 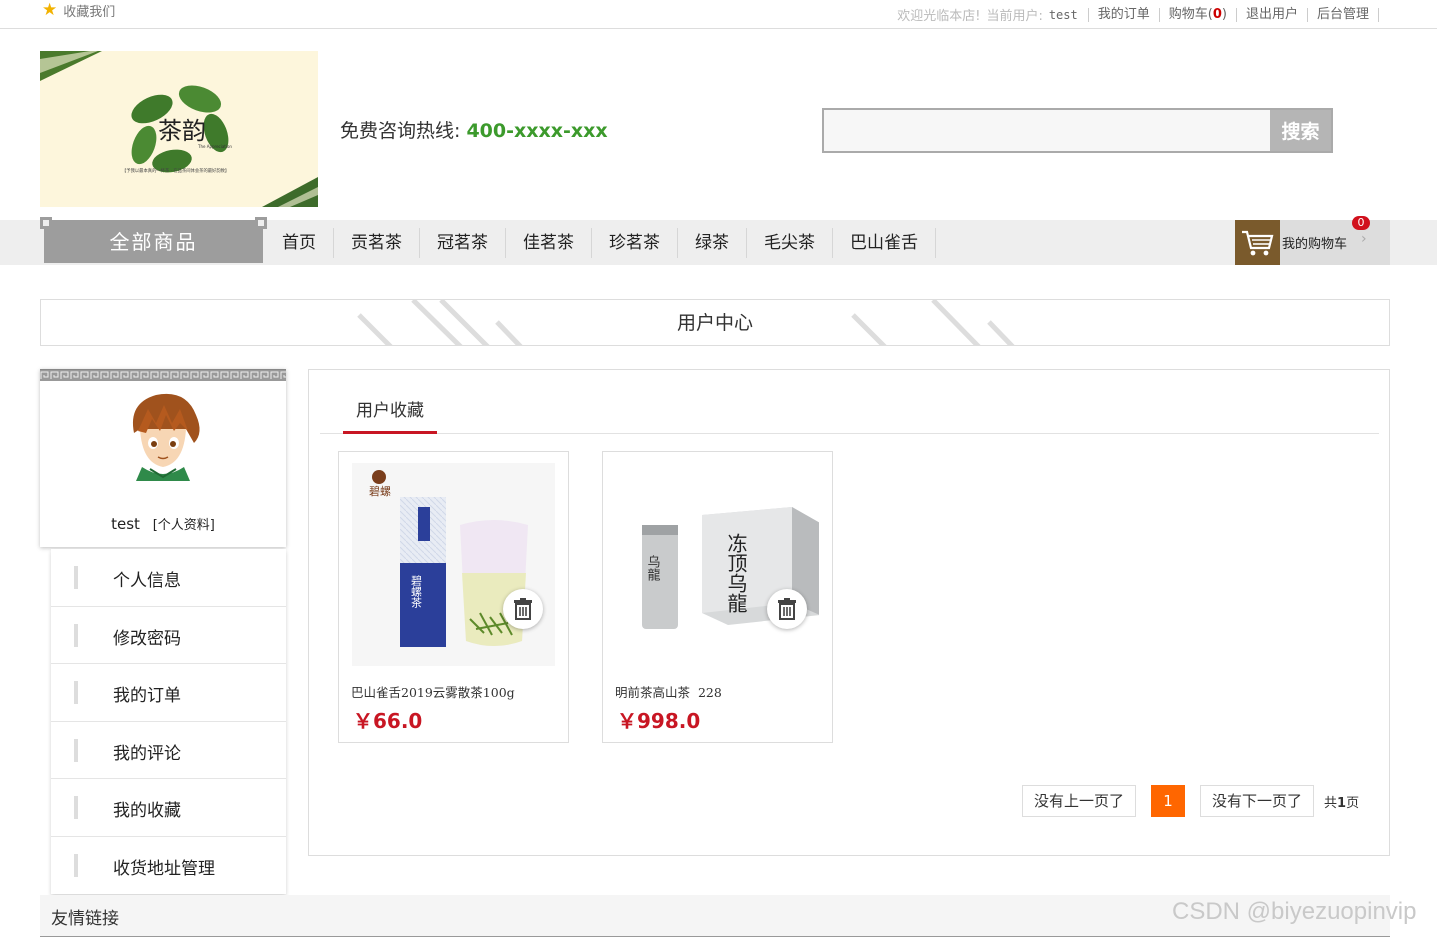 What do you see at coordinates (380, 491) in the screenshot?
I see `product-brand: 碧螺` at bounding box center [380, 491].